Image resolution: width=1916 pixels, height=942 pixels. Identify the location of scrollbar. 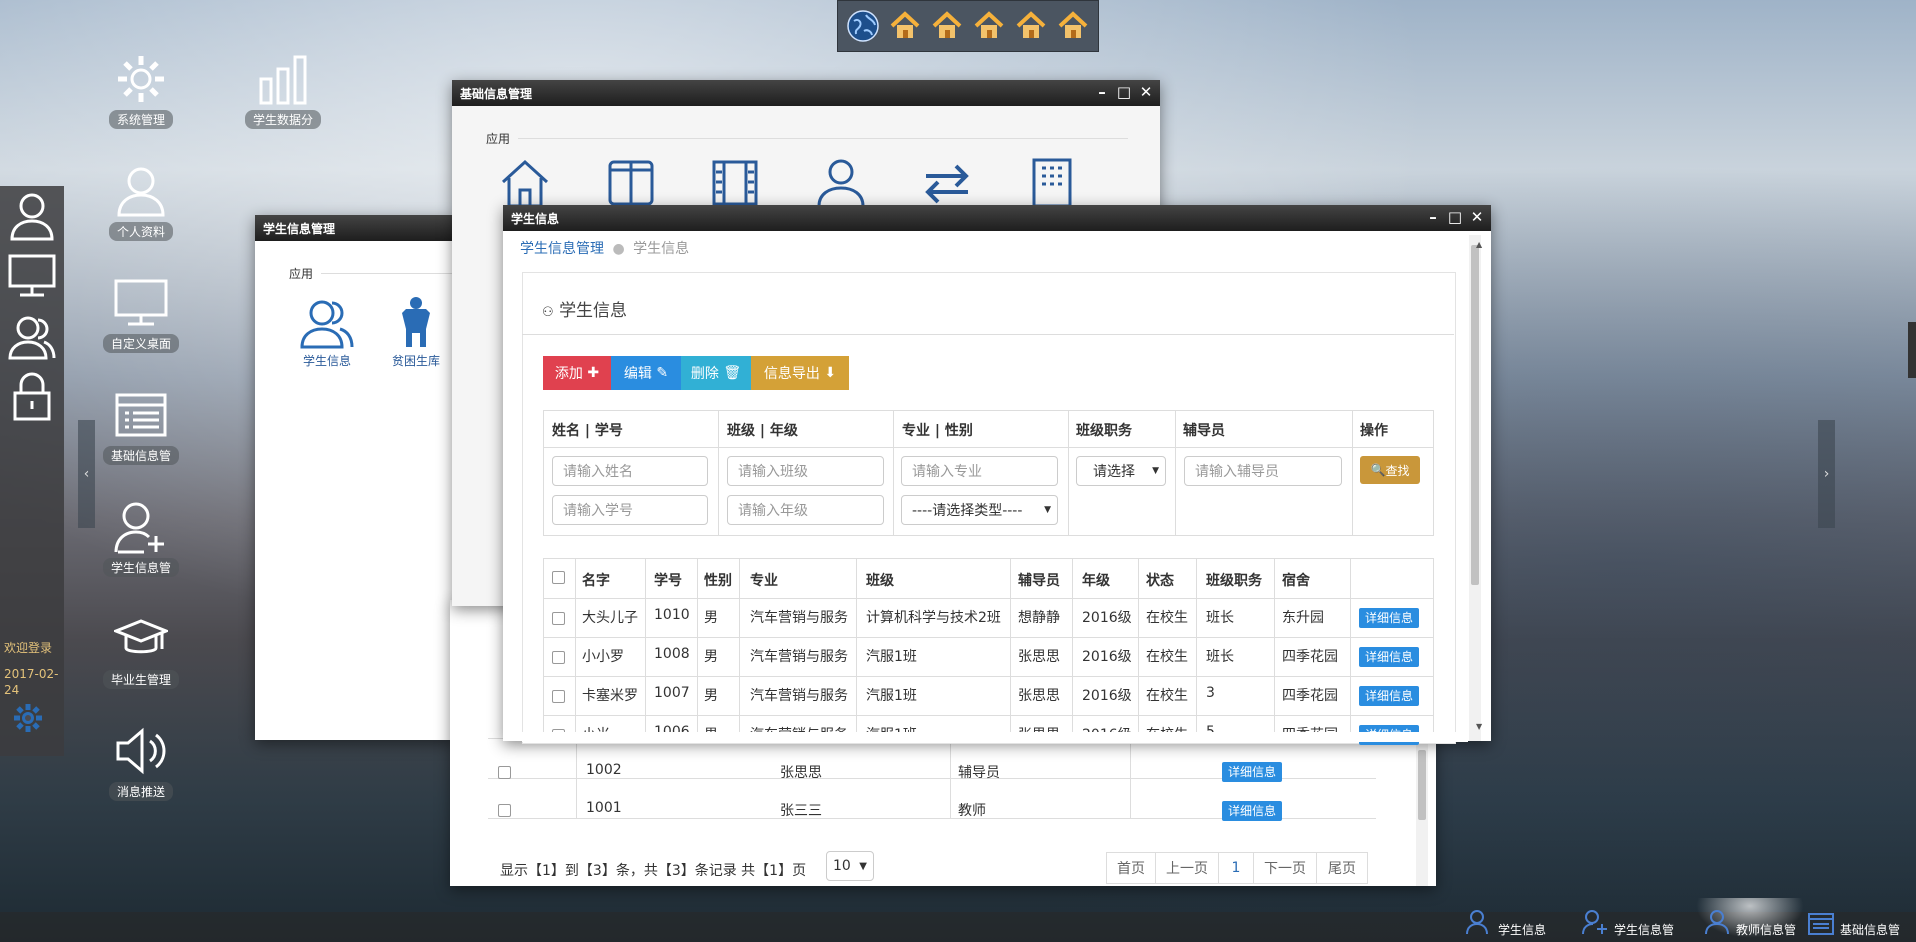
(1475, 488).